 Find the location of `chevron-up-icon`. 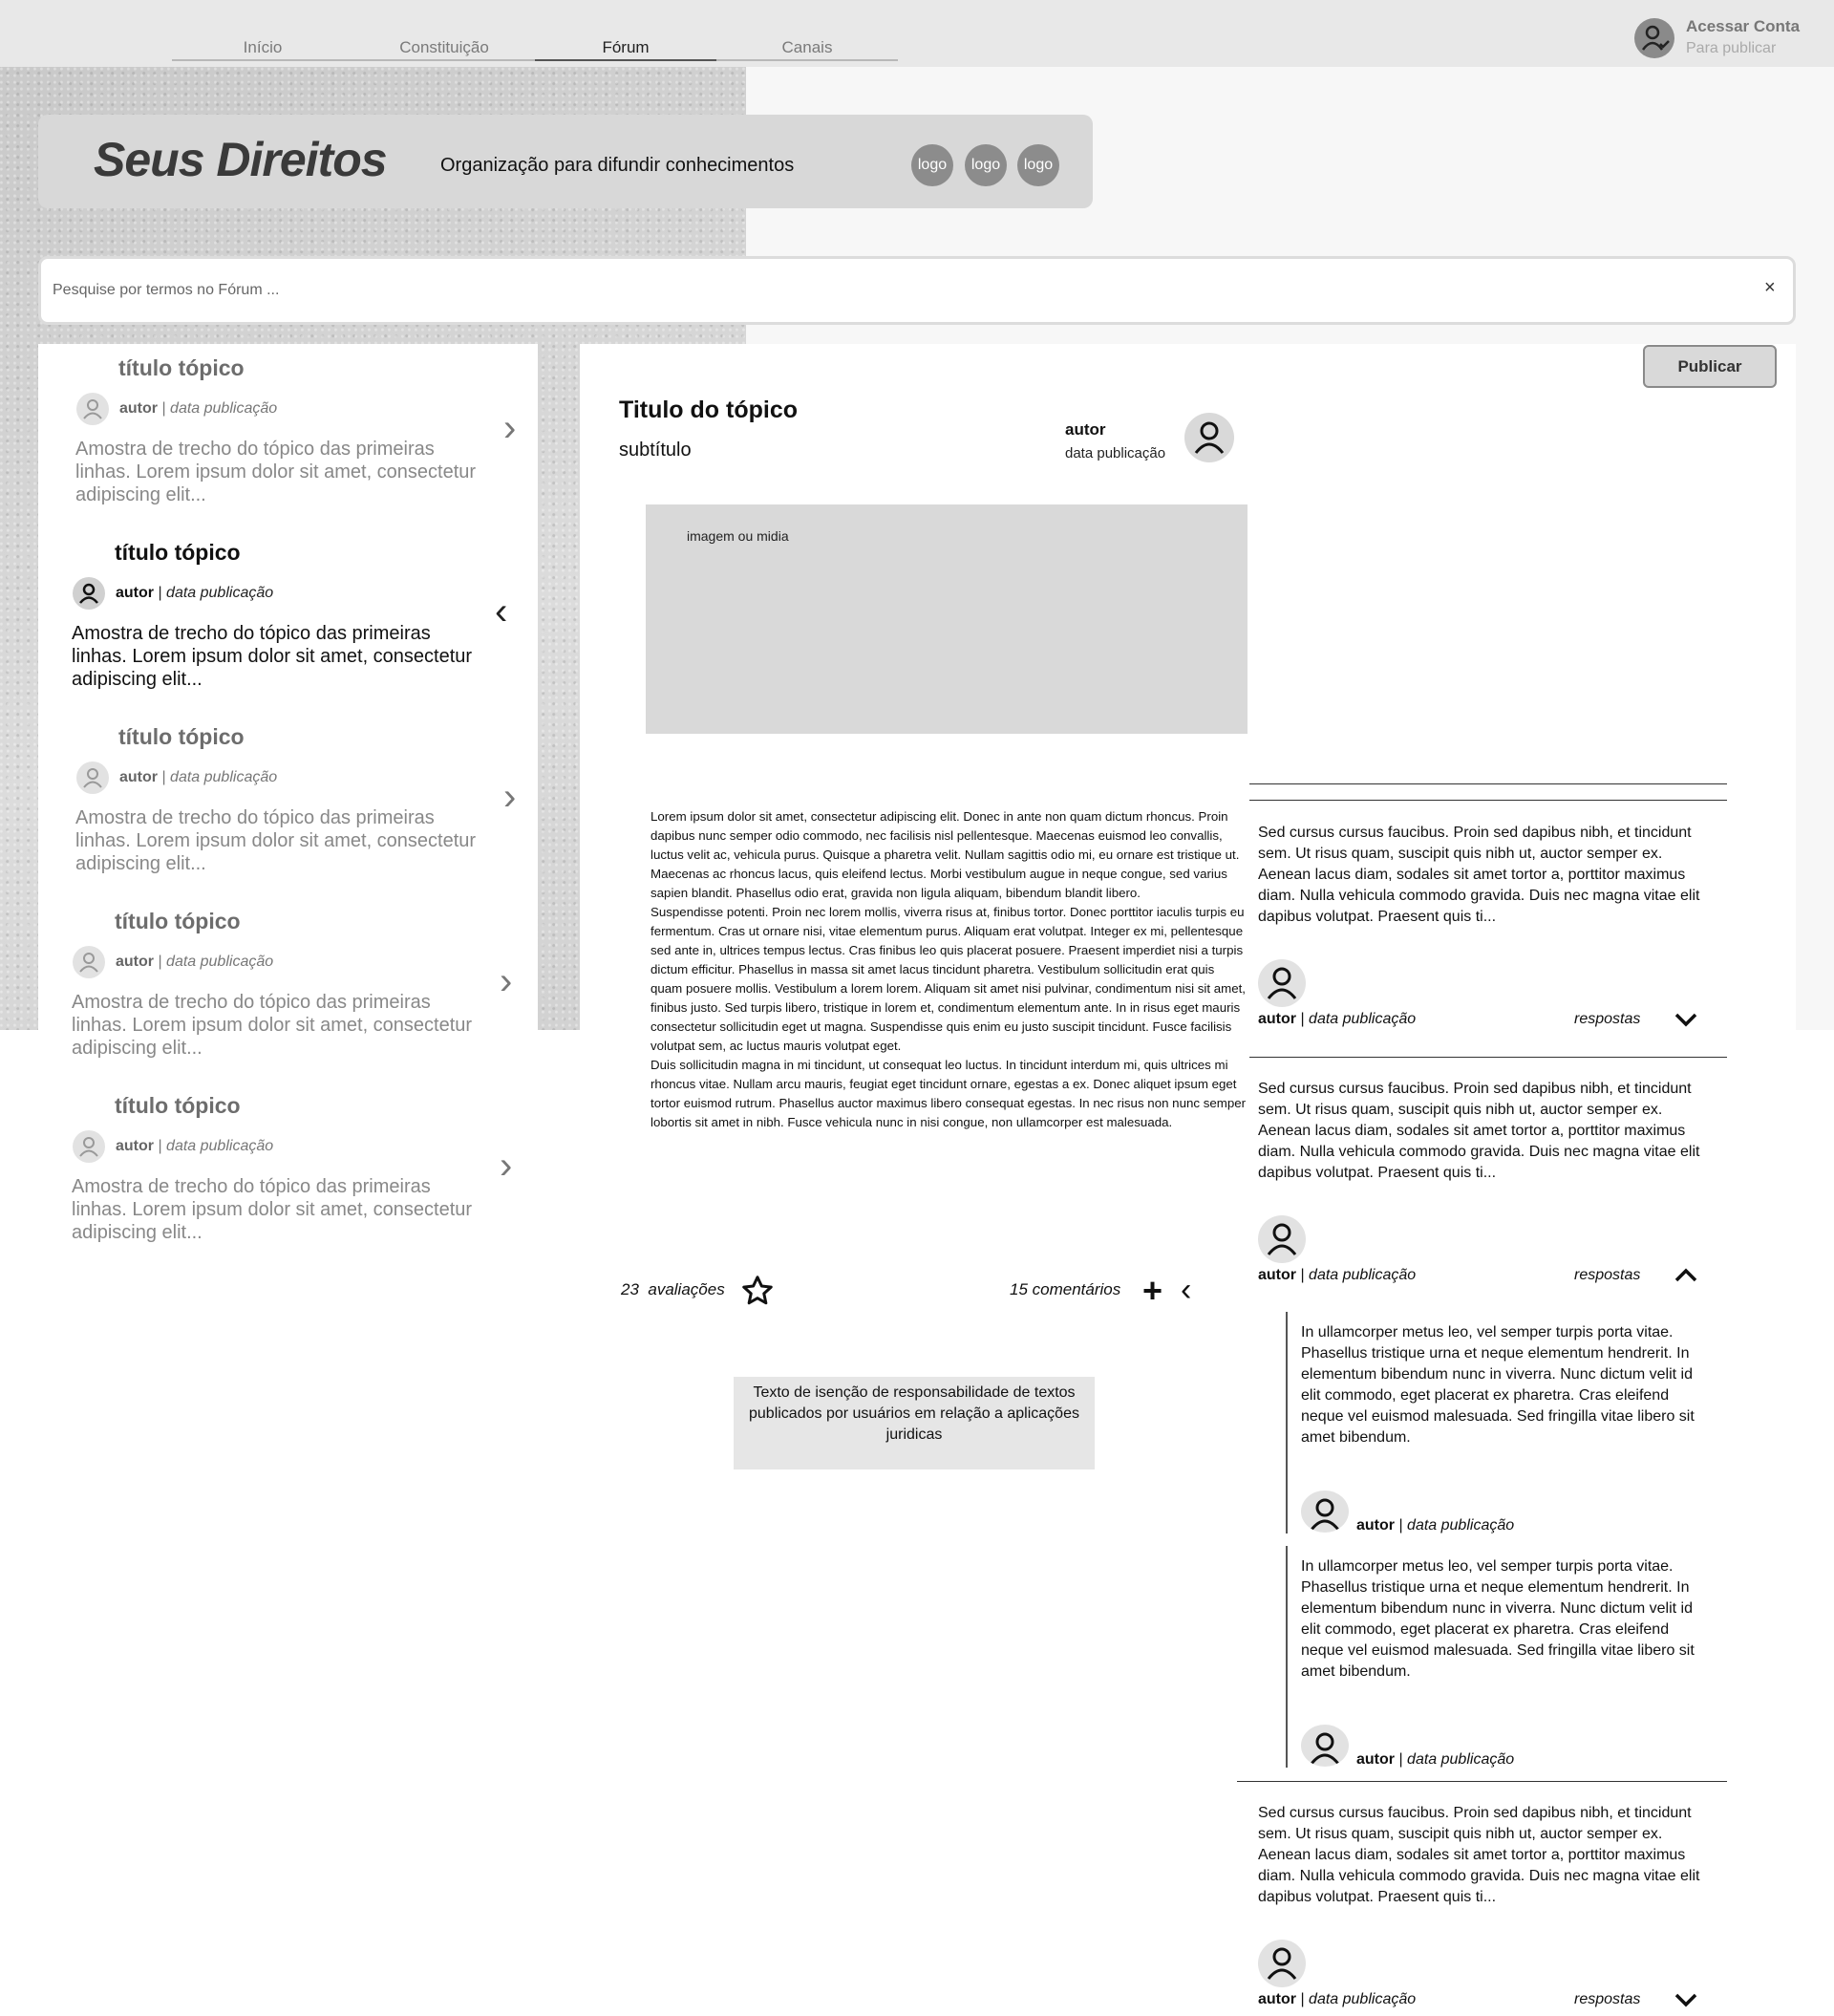

chevron-up-icon is located at coordinates (1686, 1276).